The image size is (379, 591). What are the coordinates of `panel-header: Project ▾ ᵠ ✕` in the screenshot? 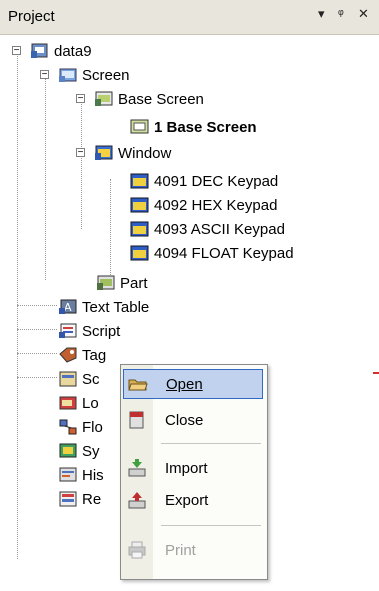 It's located at (189, 17).